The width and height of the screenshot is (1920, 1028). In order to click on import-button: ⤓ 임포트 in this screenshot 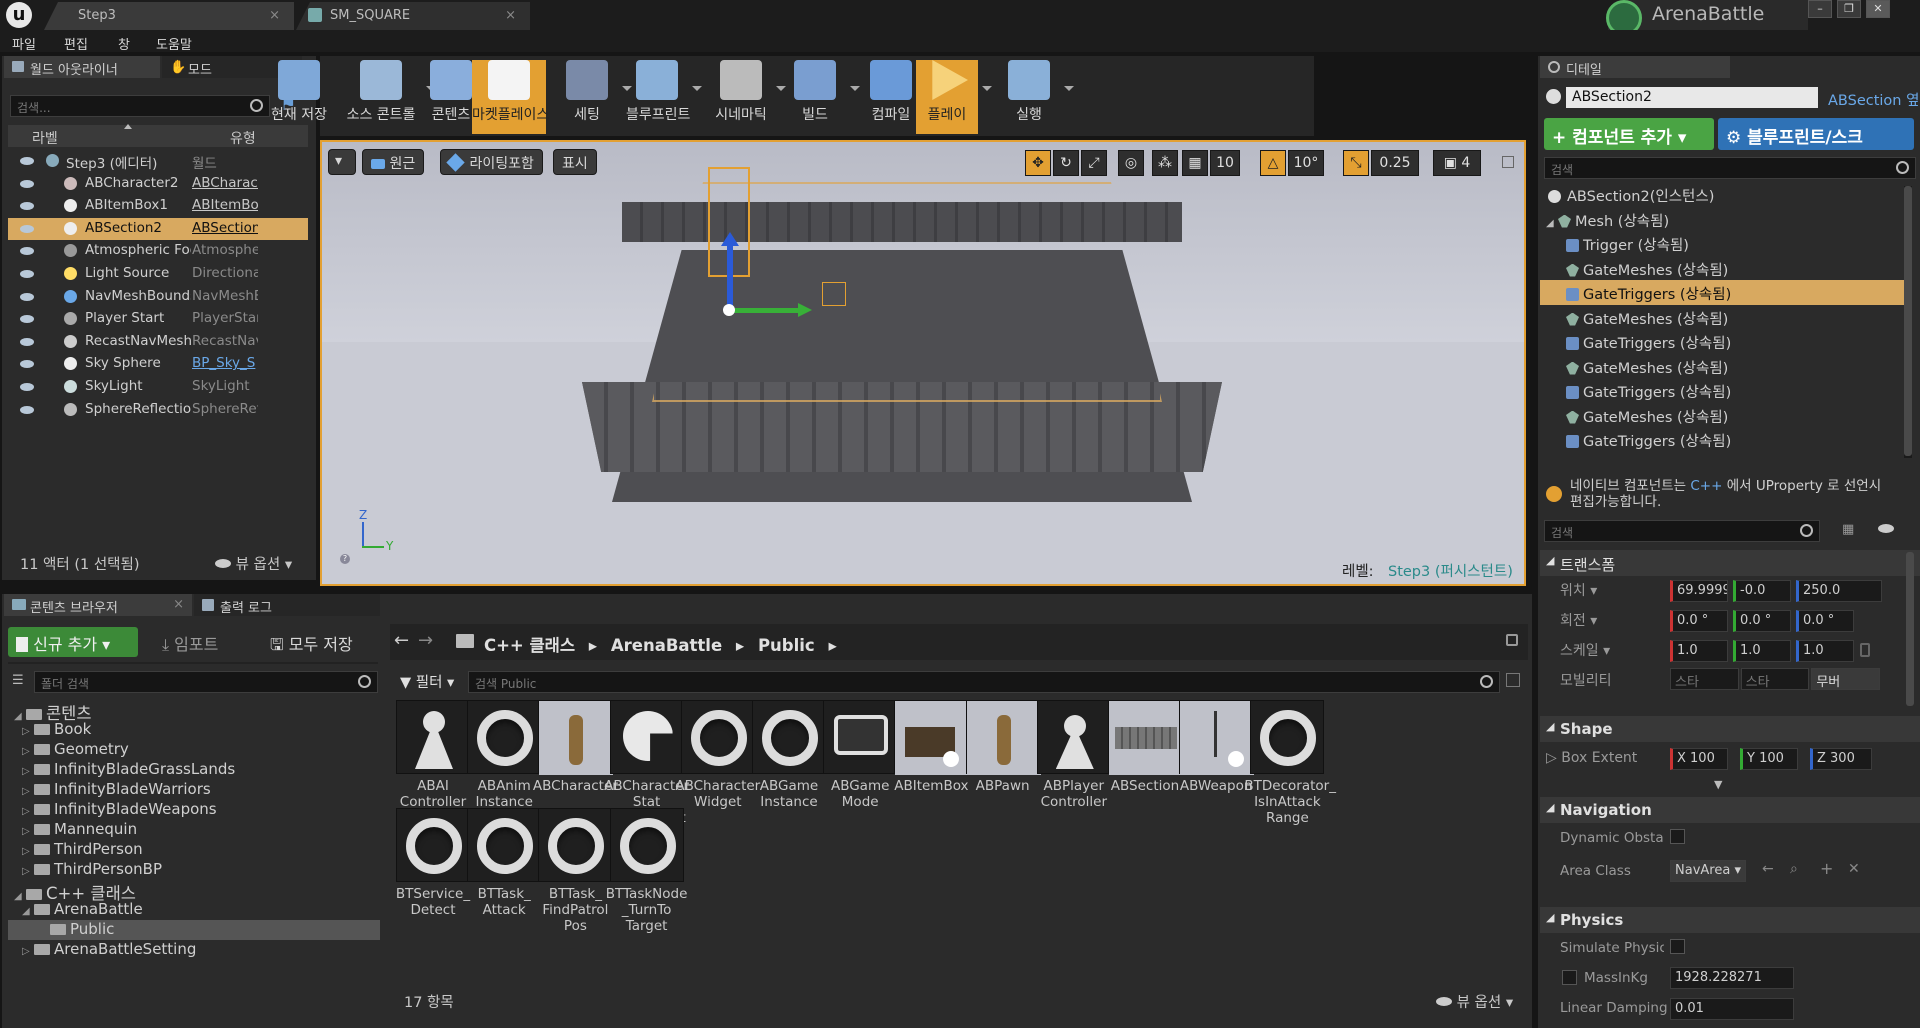, I will do `click(190, 642)`.